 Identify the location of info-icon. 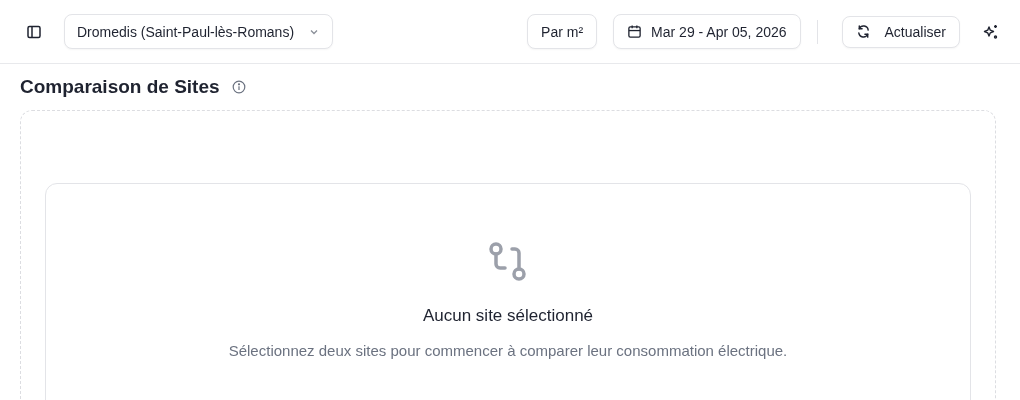
(238, 87).